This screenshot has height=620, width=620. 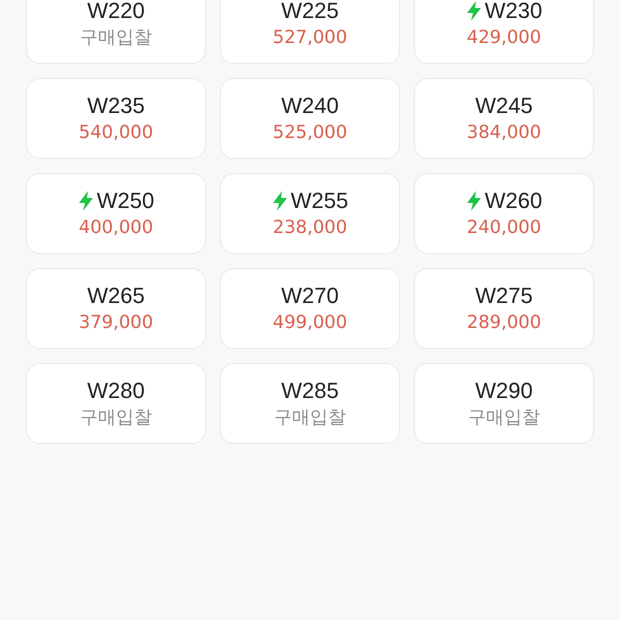 What do you see at coordinates (310, 390) in the screenshot?
I see `size-label: W285` at bounding box center [310, 390].